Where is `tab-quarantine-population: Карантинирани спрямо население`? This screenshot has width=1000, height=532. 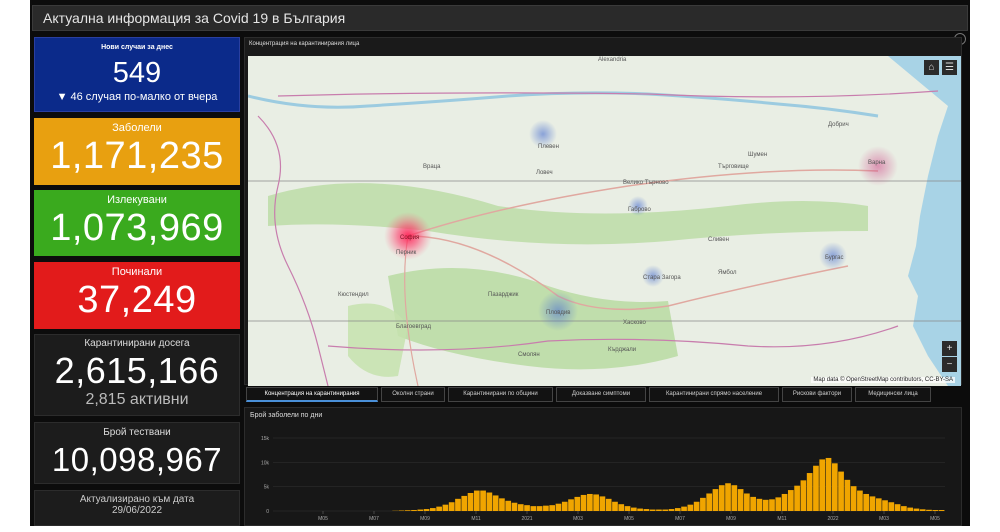
tab-quarantine-population: Карантинирани спрямо население is located at coordinates (714, 394).